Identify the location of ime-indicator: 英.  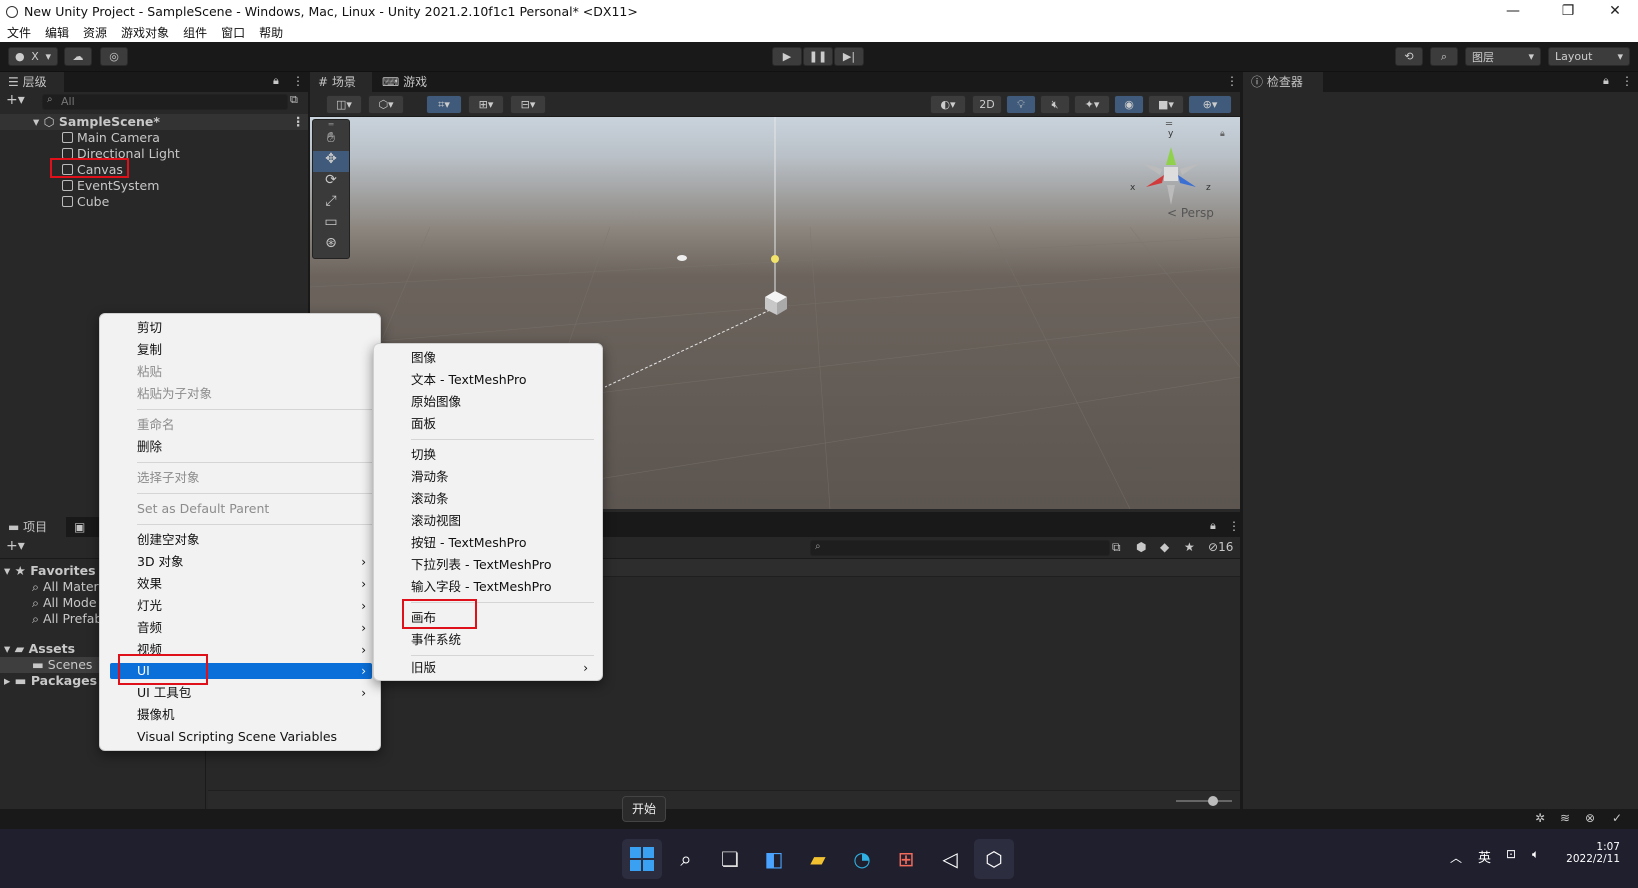
(1484, 856).